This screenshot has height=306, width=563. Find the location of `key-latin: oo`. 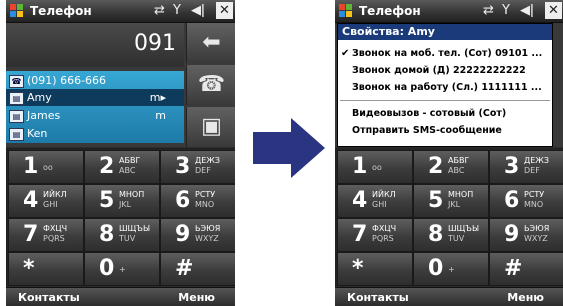

key-latin: oo is located at coordinates (48, 167).